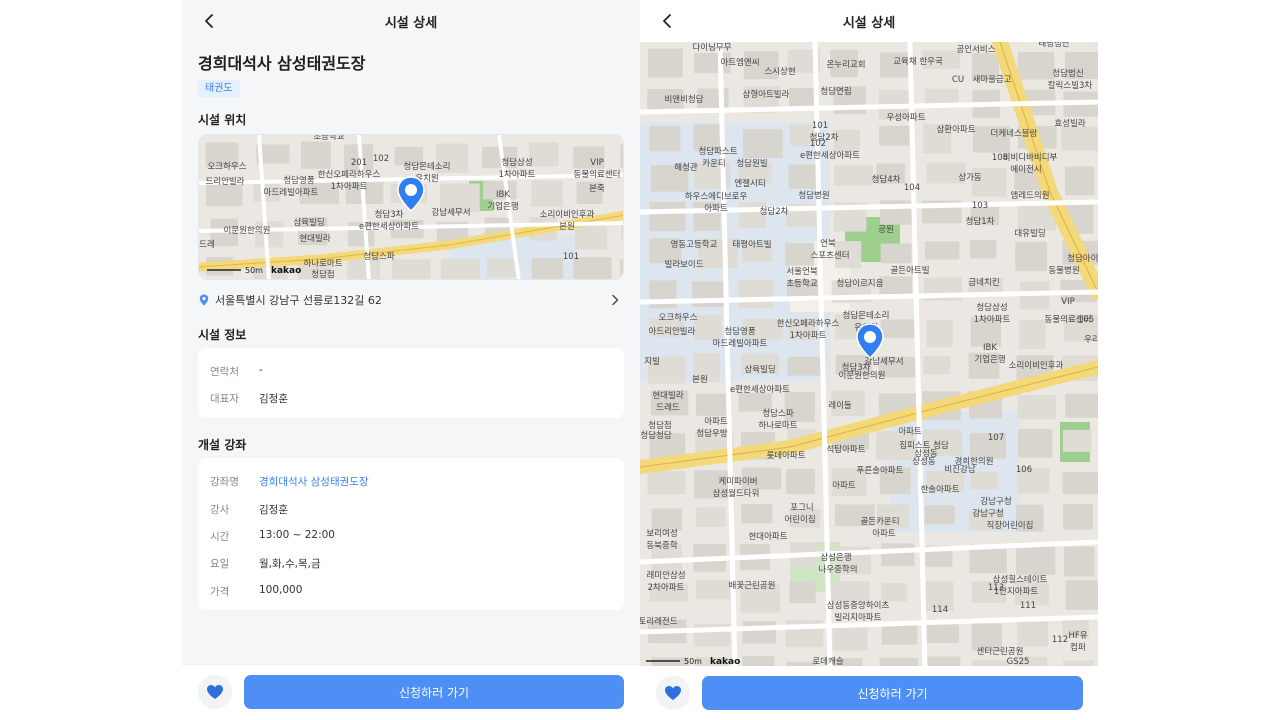 The image size is (1280, 720). I want to click on map-label: 래미안삼성, so click(665, 575).